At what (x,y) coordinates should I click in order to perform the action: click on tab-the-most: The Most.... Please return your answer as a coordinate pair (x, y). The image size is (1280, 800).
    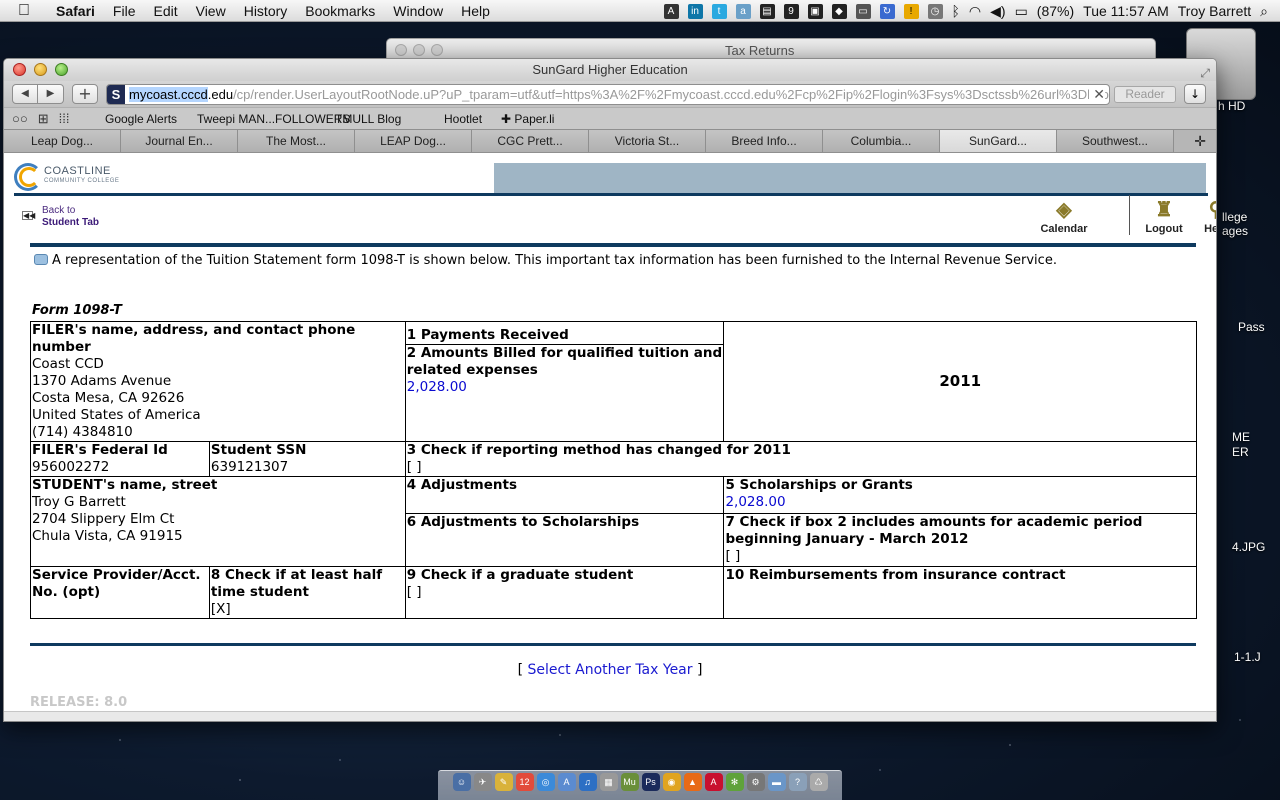
    Looking at the image, I should click on (296, 141).